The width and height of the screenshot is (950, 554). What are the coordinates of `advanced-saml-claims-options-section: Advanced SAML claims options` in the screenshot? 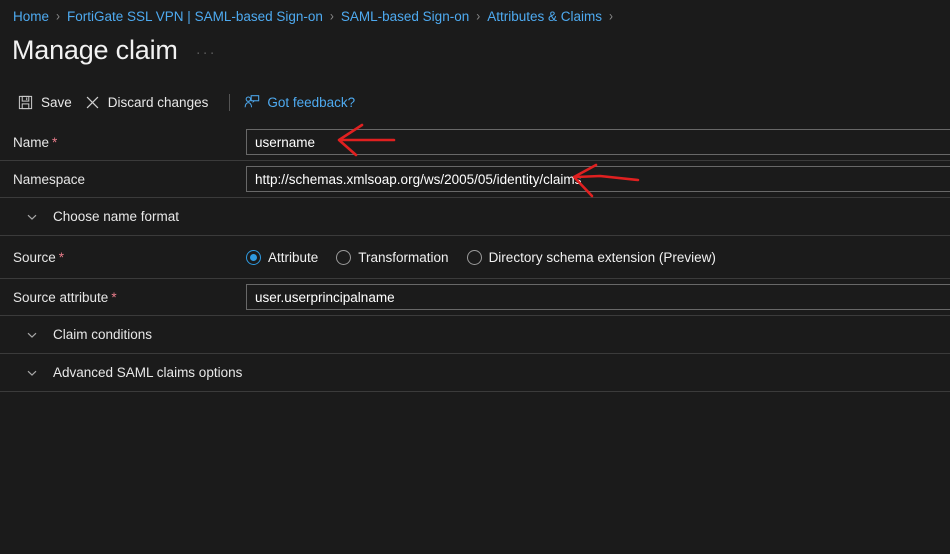 It's located at (475, 373).